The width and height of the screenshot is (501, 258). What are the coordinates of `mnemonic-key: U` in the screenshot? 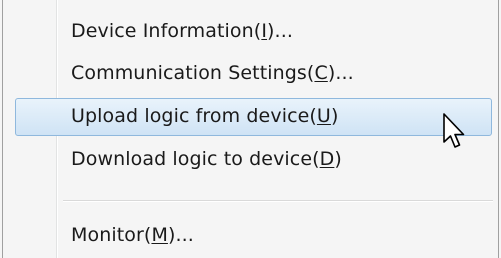 It's located at (323, 116).